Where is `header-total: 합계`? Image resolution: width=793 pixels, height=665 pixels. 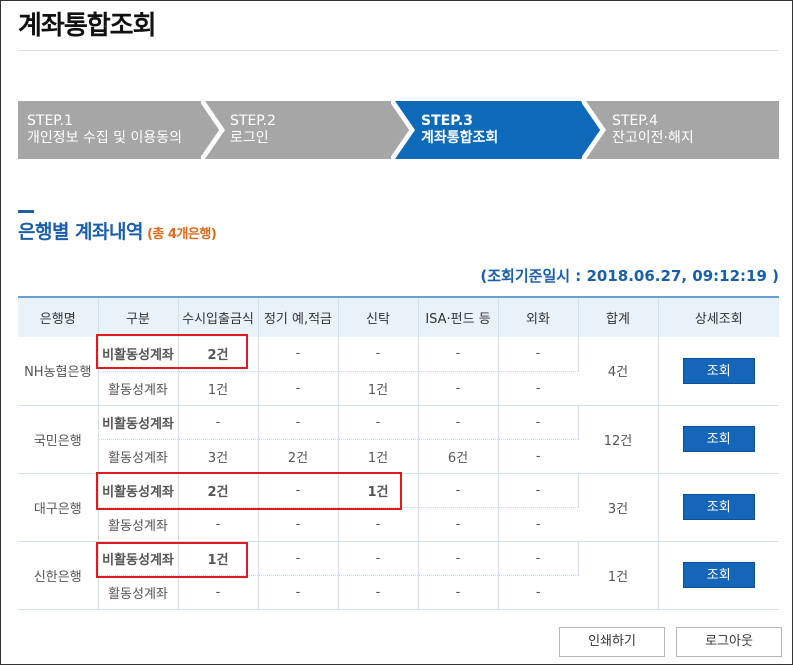 header-total: 합계 is located at coordinates (618, 316).